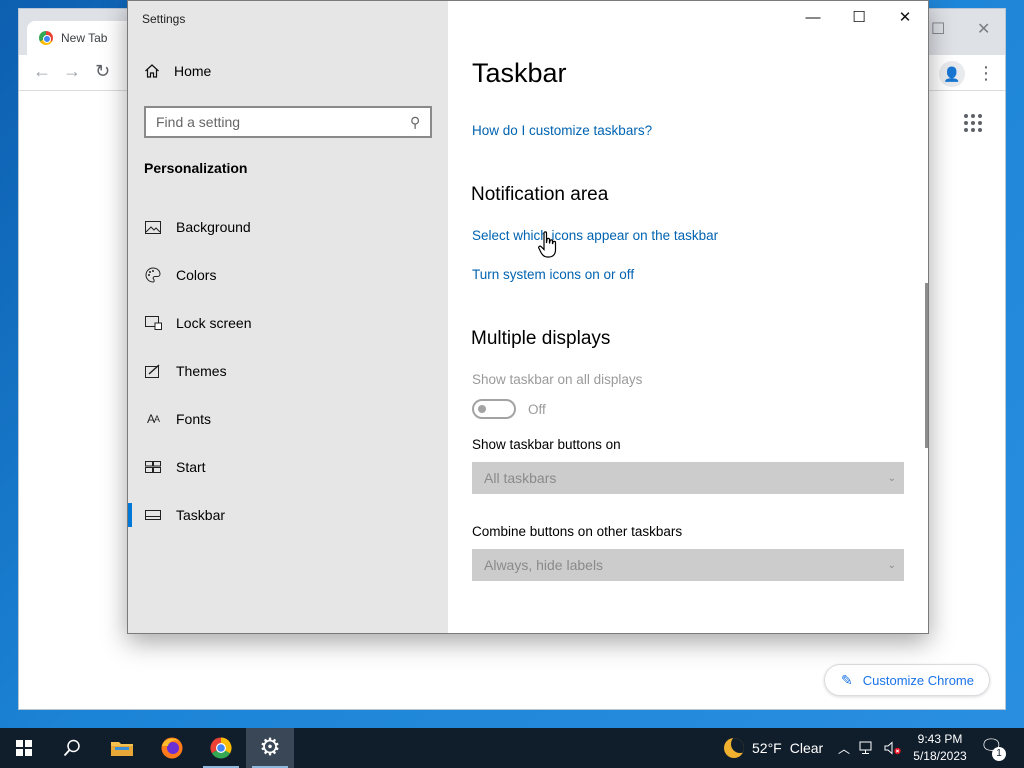 The height and width of the screenshot is (768, 1024). What do you see at coordinates (577, 531) in the screenshot?
I see `combine-buttons-label: Combine buttons on other taskbars` at bounding box center [577, 531].